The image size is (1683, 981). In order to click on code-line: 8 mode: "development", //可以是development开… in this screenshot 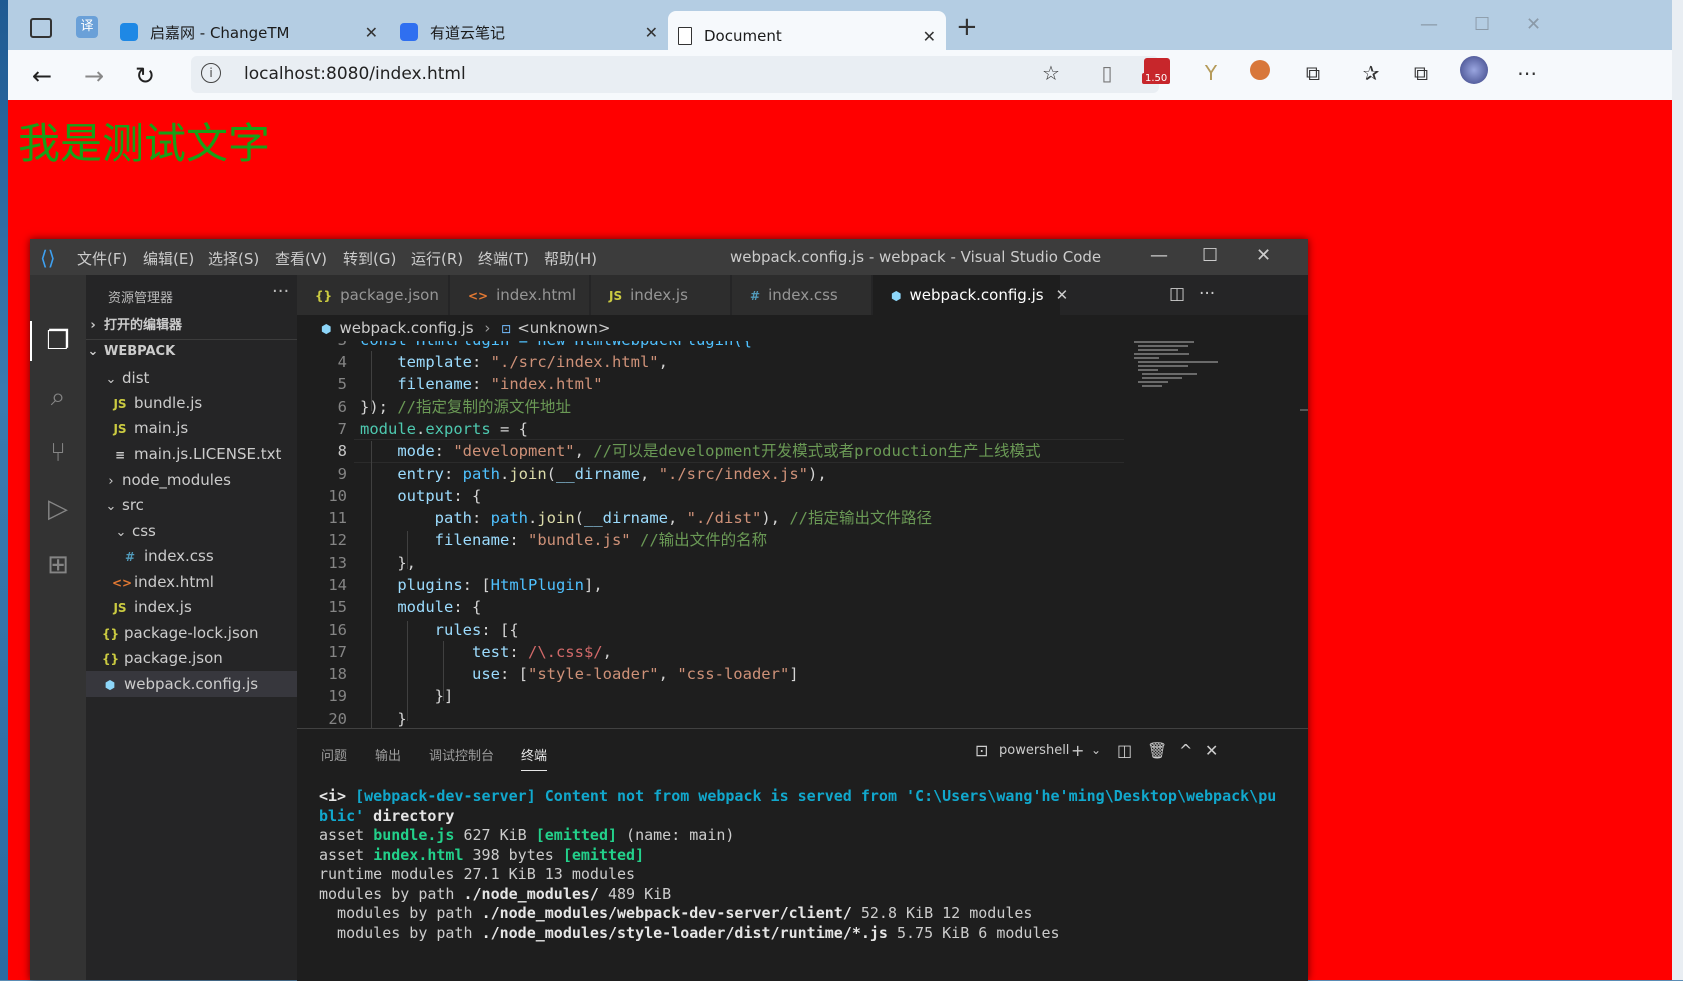, I will do `click(689, 451)`.